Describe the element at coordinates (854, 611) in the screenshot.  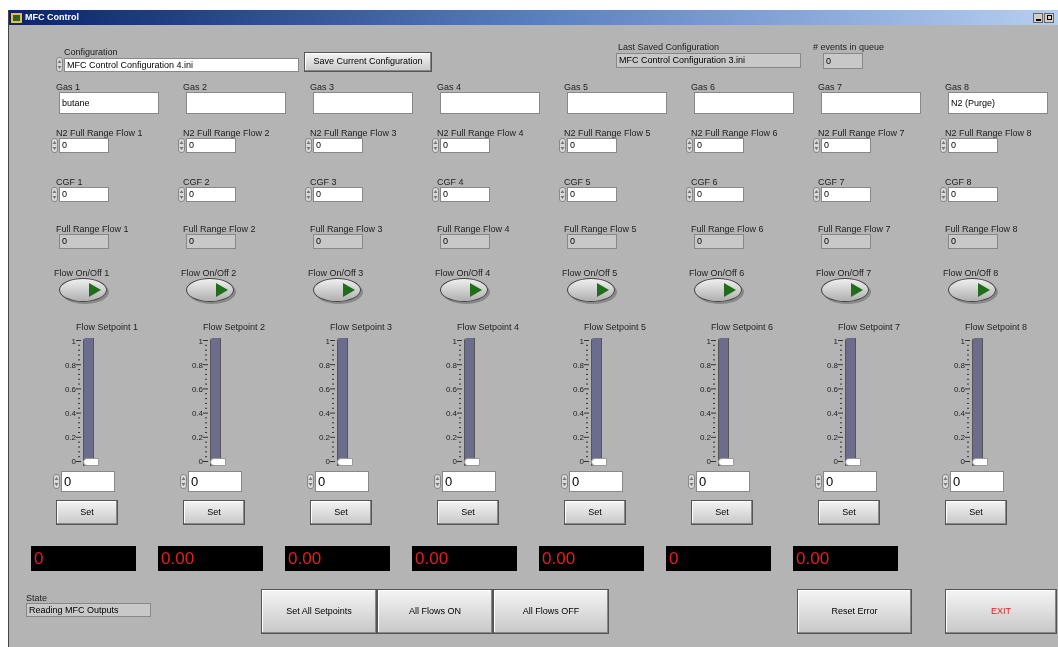
I see `reset-error-button: Reset Error` at that location.